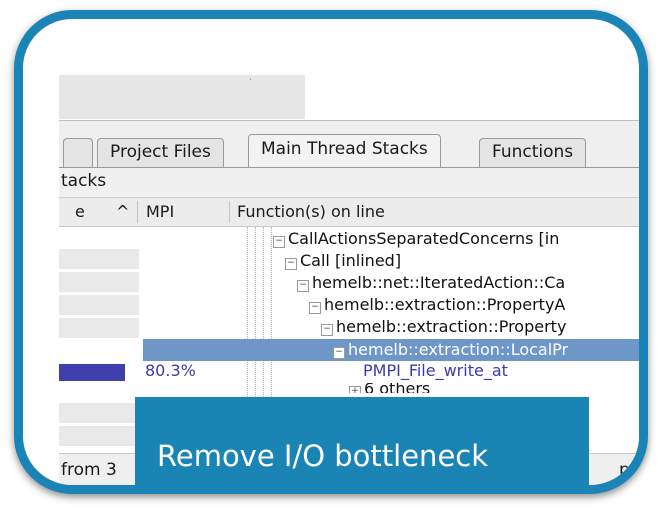  I want to click on bar-gap, so click(127, 372).